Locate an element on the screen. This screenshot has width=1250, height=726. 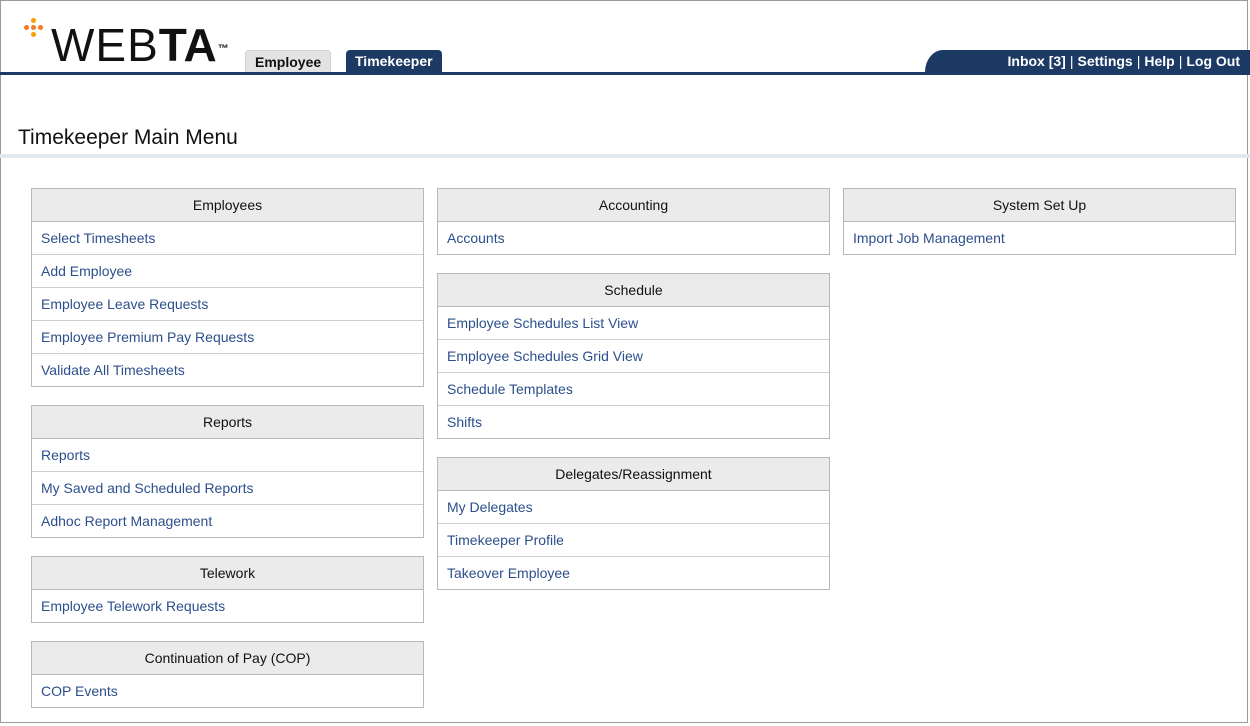
panel-header: Delegates/Reassignment is located at coordinates (633, 474).